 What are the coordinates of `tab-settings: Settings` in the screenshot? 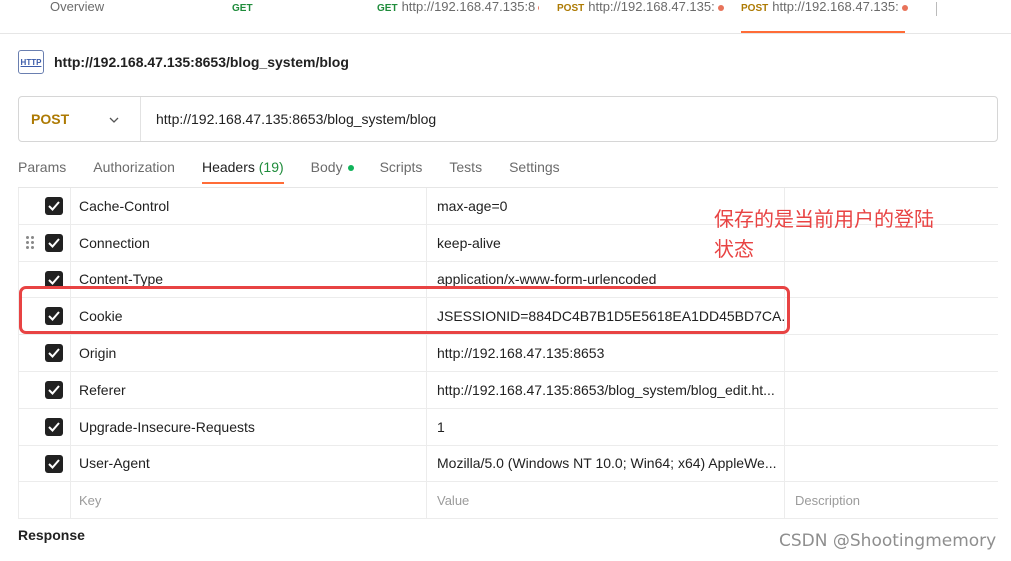 It's located at (534, 167).